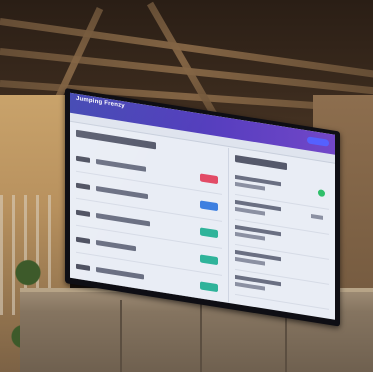 The image size is (373, 372). What do you see at coordinates (182, 59) in the screenshot?
I see `ceiling-beam` at bounding box center [182, 59].